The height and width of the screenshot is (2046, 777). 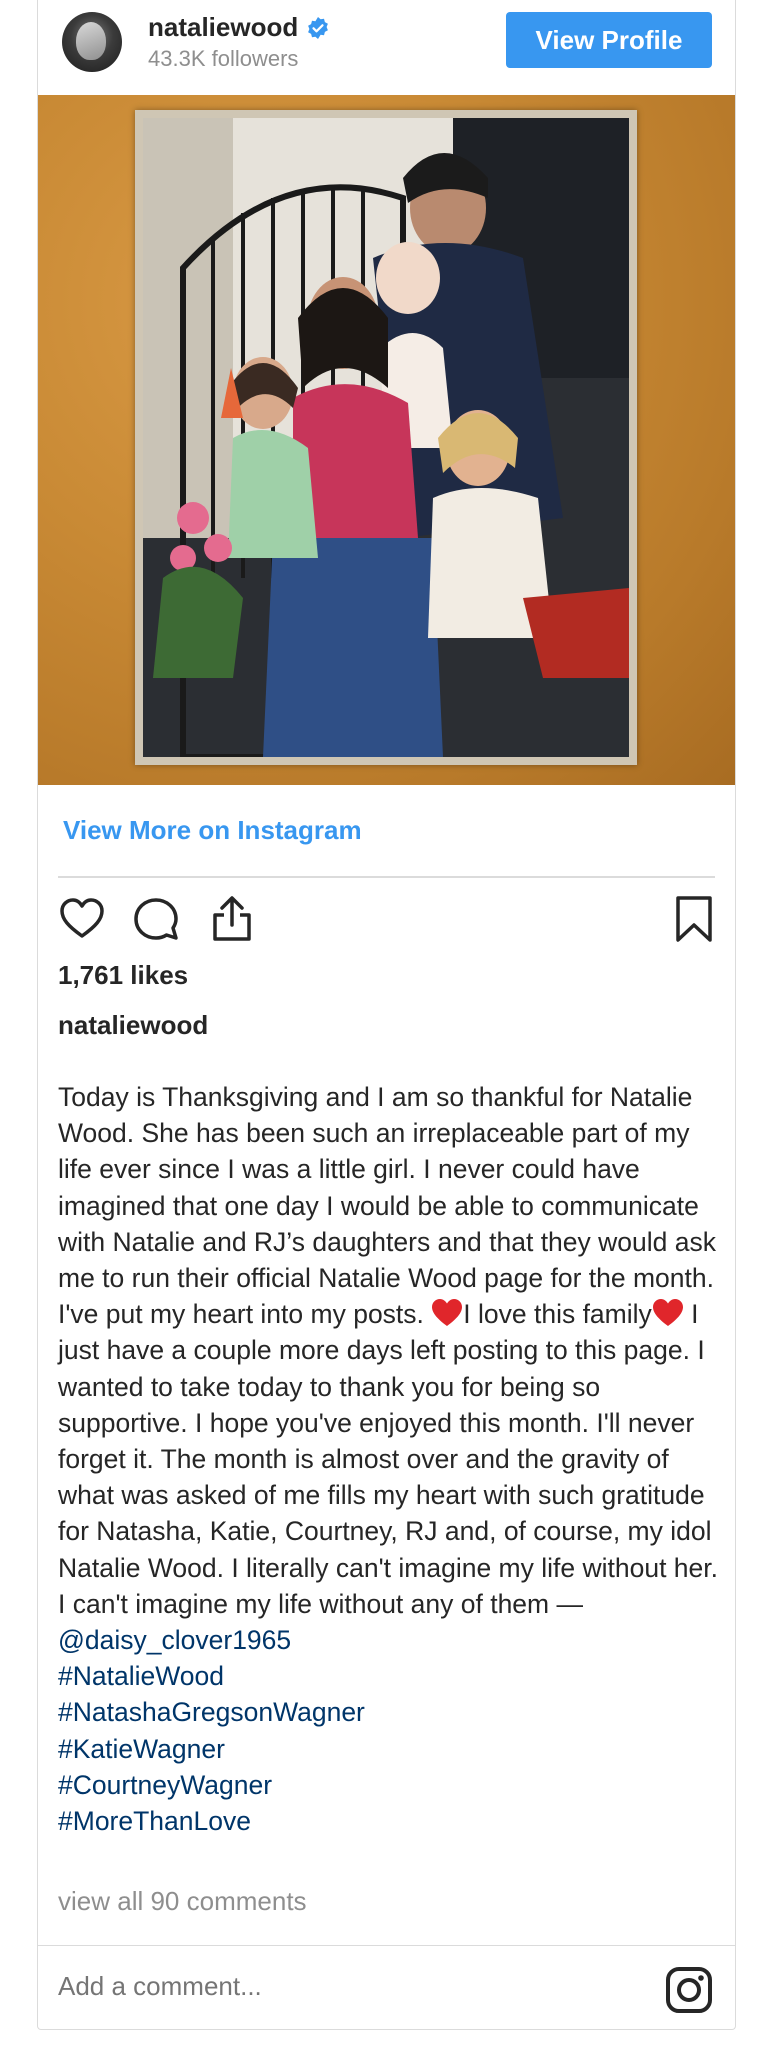 What do you see at coordinates (338, 1986) in the screenshot?
I see `comment-input` at bounding box center [338, 1986].